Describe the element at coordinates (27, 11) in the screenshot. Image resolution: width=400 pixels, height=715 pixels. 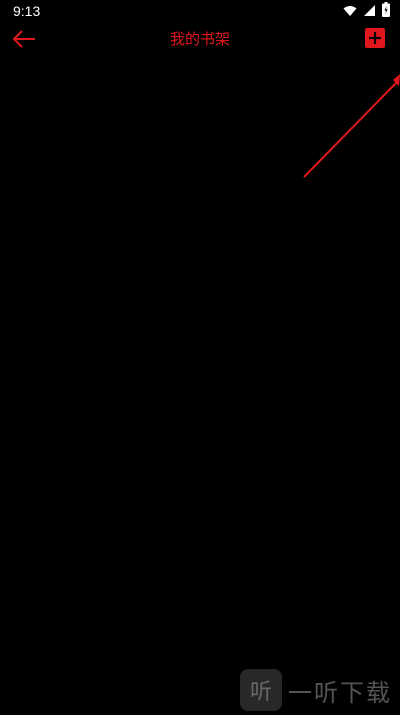
I see `status-time: 9:13` at that location.